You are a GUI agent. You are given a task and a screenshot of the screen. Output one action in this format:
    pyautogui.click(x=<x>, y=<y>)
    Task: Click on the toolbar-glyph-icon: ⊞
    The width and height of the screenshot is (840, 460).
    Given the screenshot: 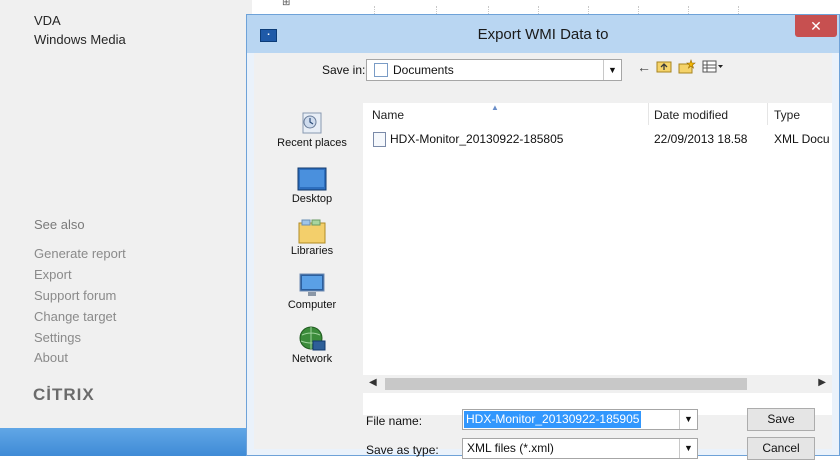 What is the action you would take?
    pyautogui.click(x=286, y=4)
    